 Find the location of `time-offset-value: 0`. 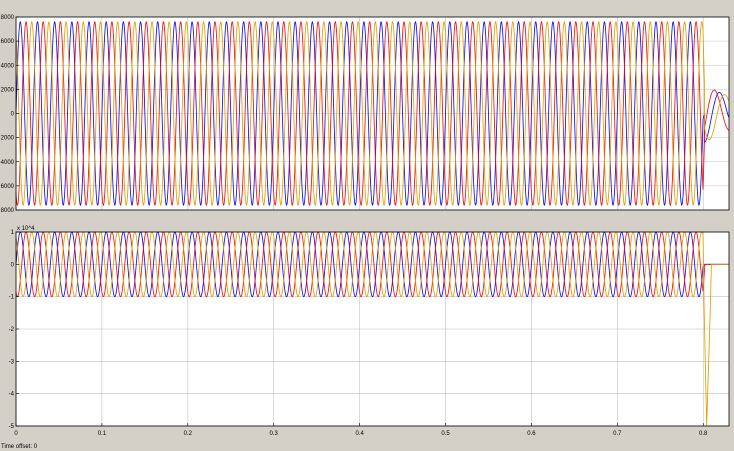

time-offset-value: 0 is located at coordinates (35, 447).